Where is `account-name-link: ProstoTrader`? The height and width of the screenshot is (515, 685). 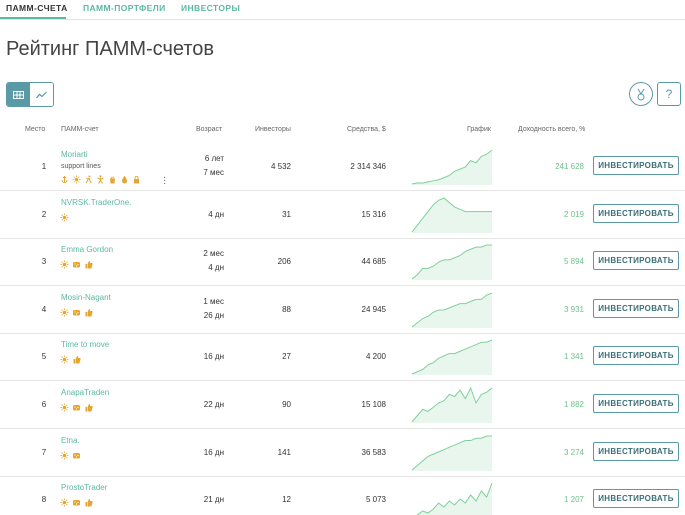
account-name-link: ProstoTrader is located at coordinates (84, 487).